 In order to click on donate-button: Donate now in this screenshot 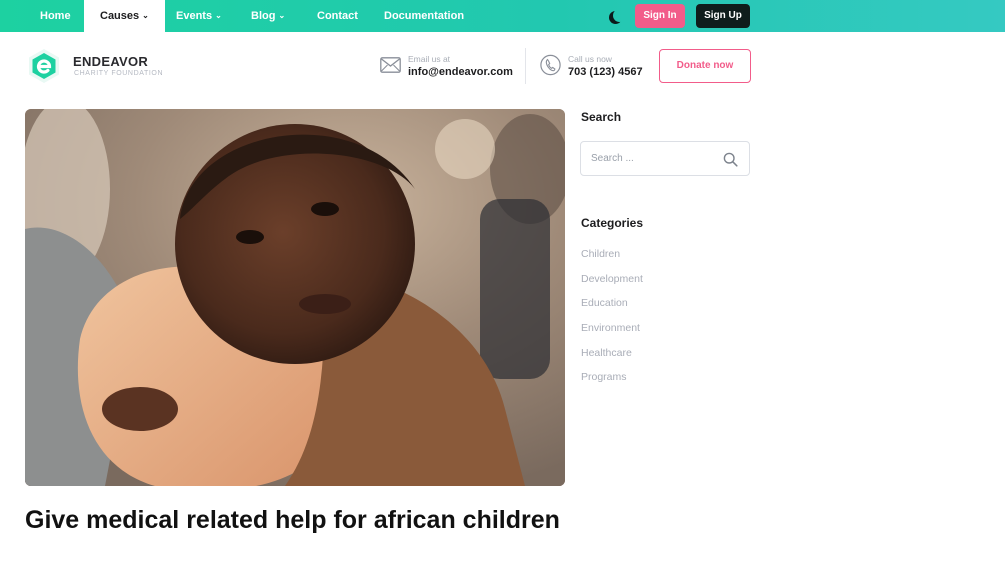, I will do `click(705, 66)`.